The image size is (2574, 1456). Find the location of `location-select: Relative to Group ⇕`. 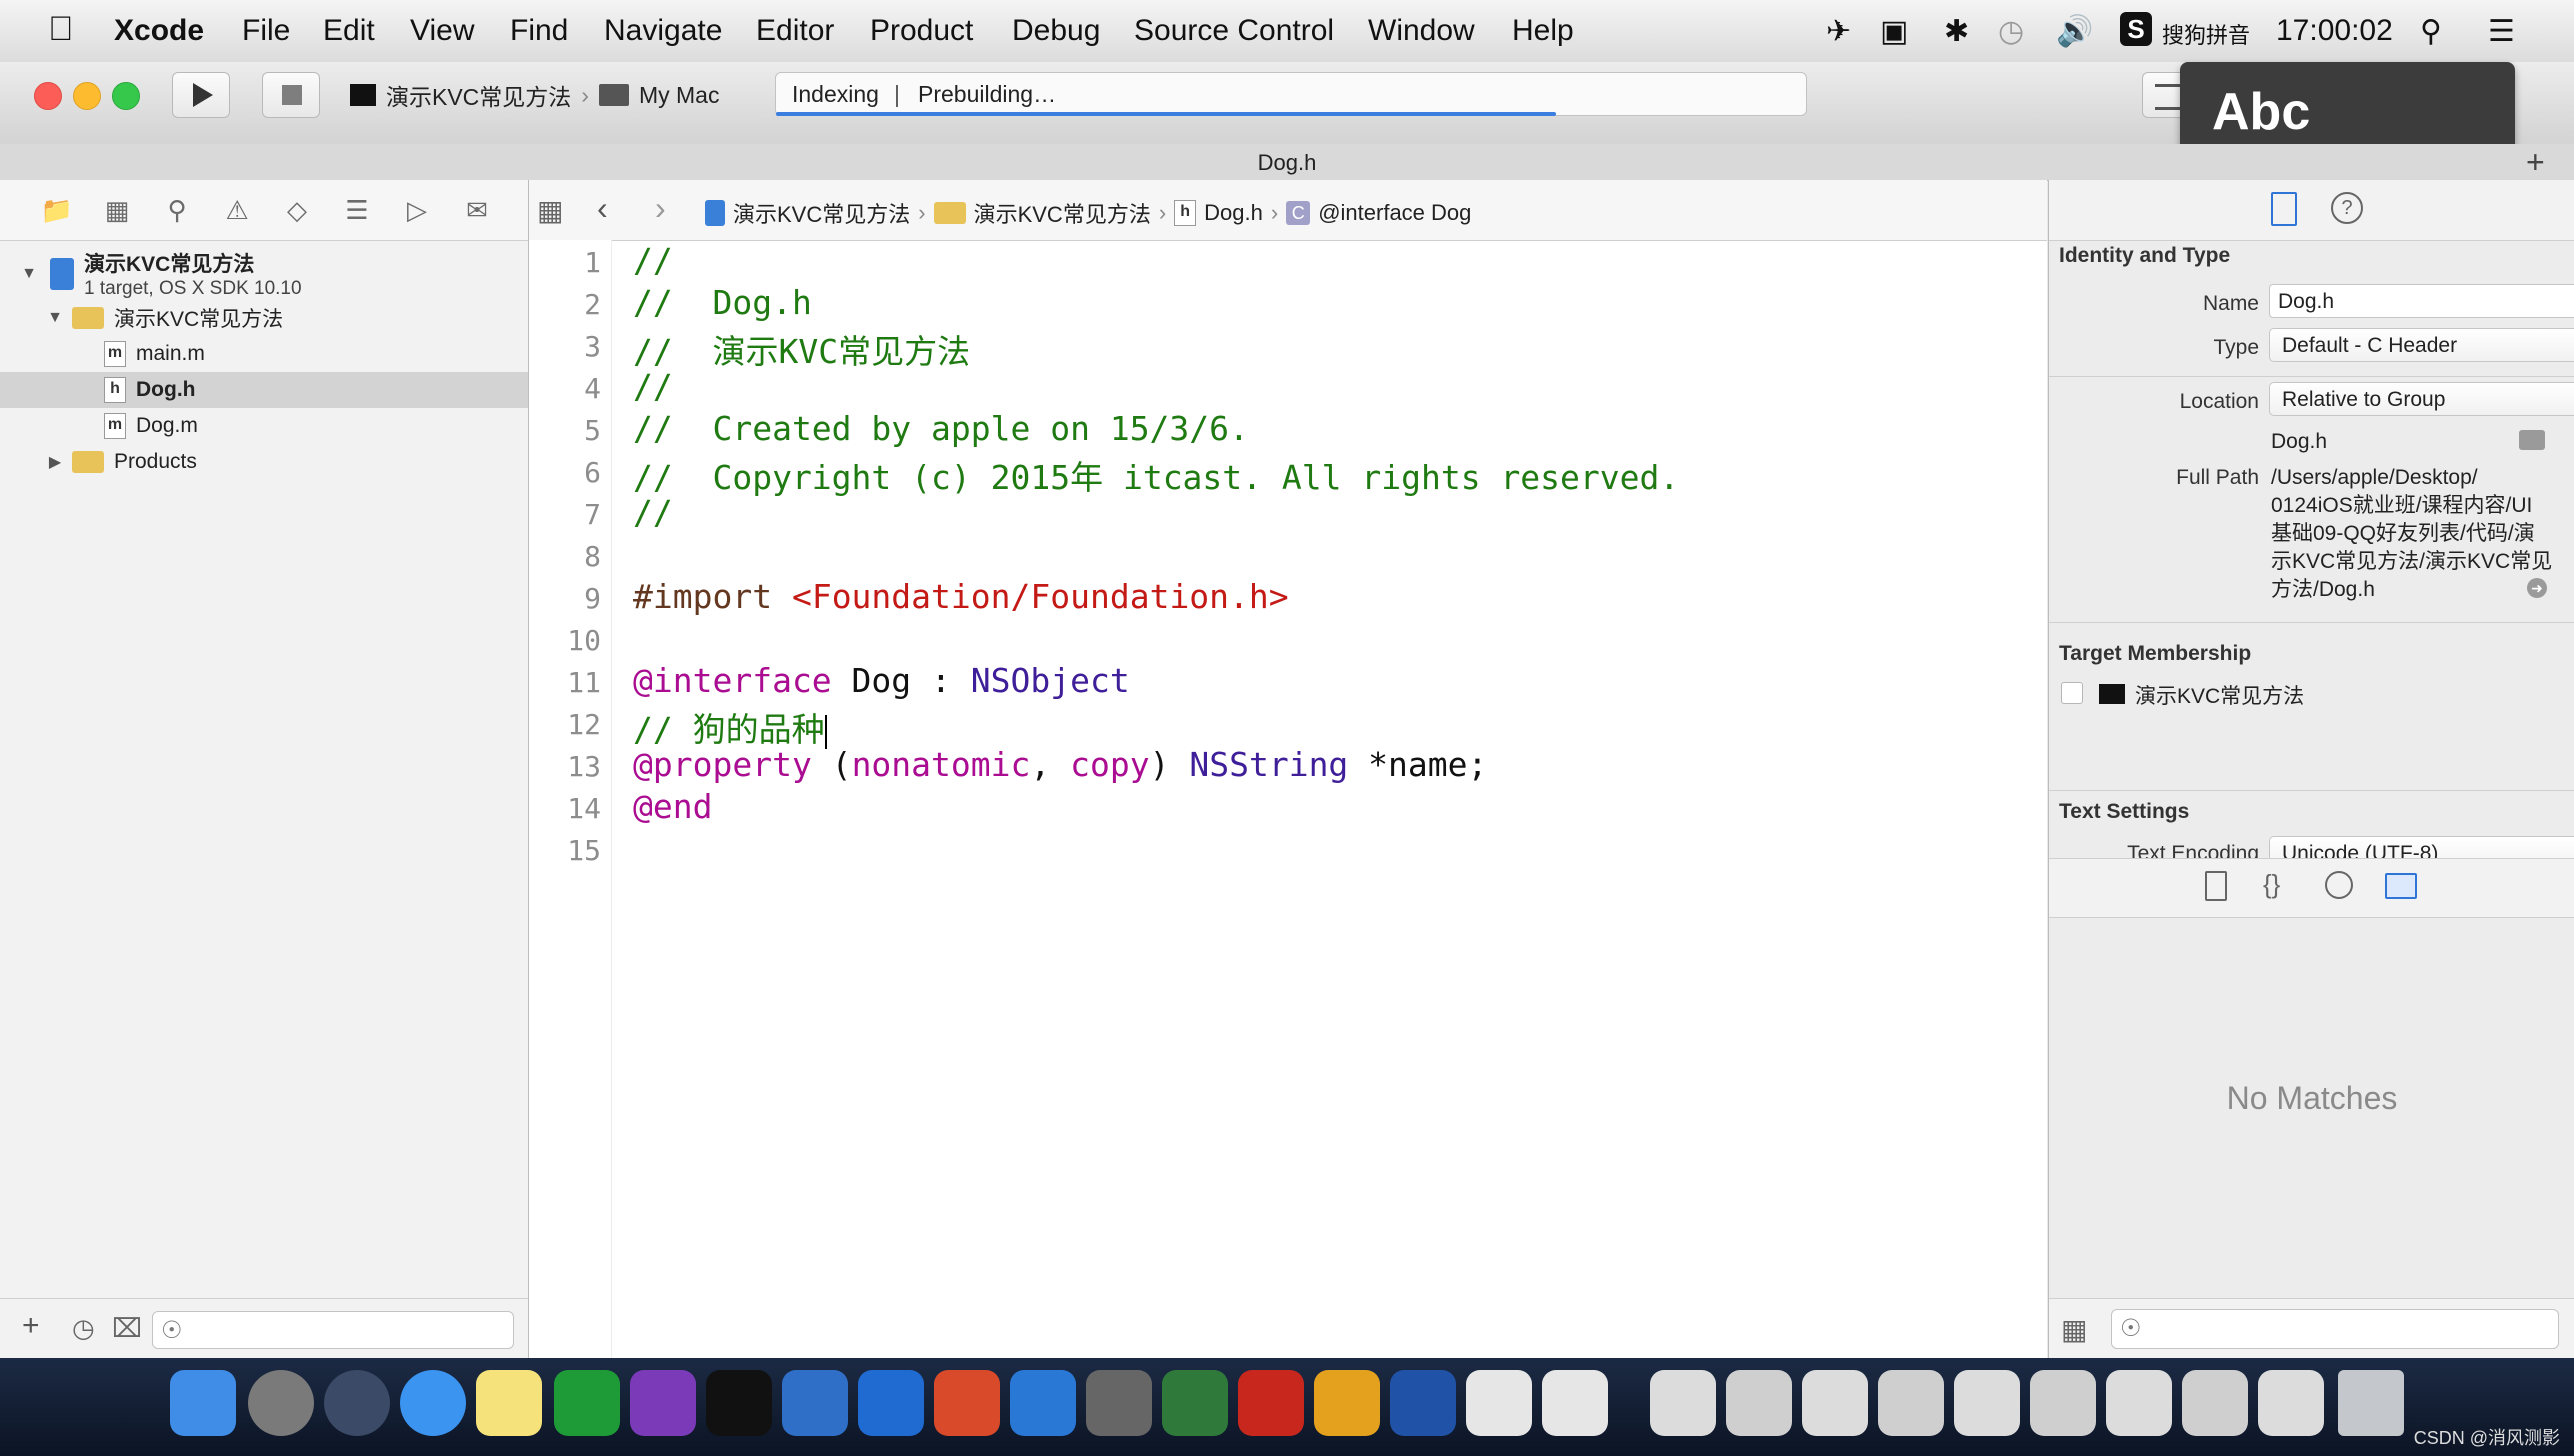

location-select: Relative to Group ⇕ is located at coordinates (2421, 399).